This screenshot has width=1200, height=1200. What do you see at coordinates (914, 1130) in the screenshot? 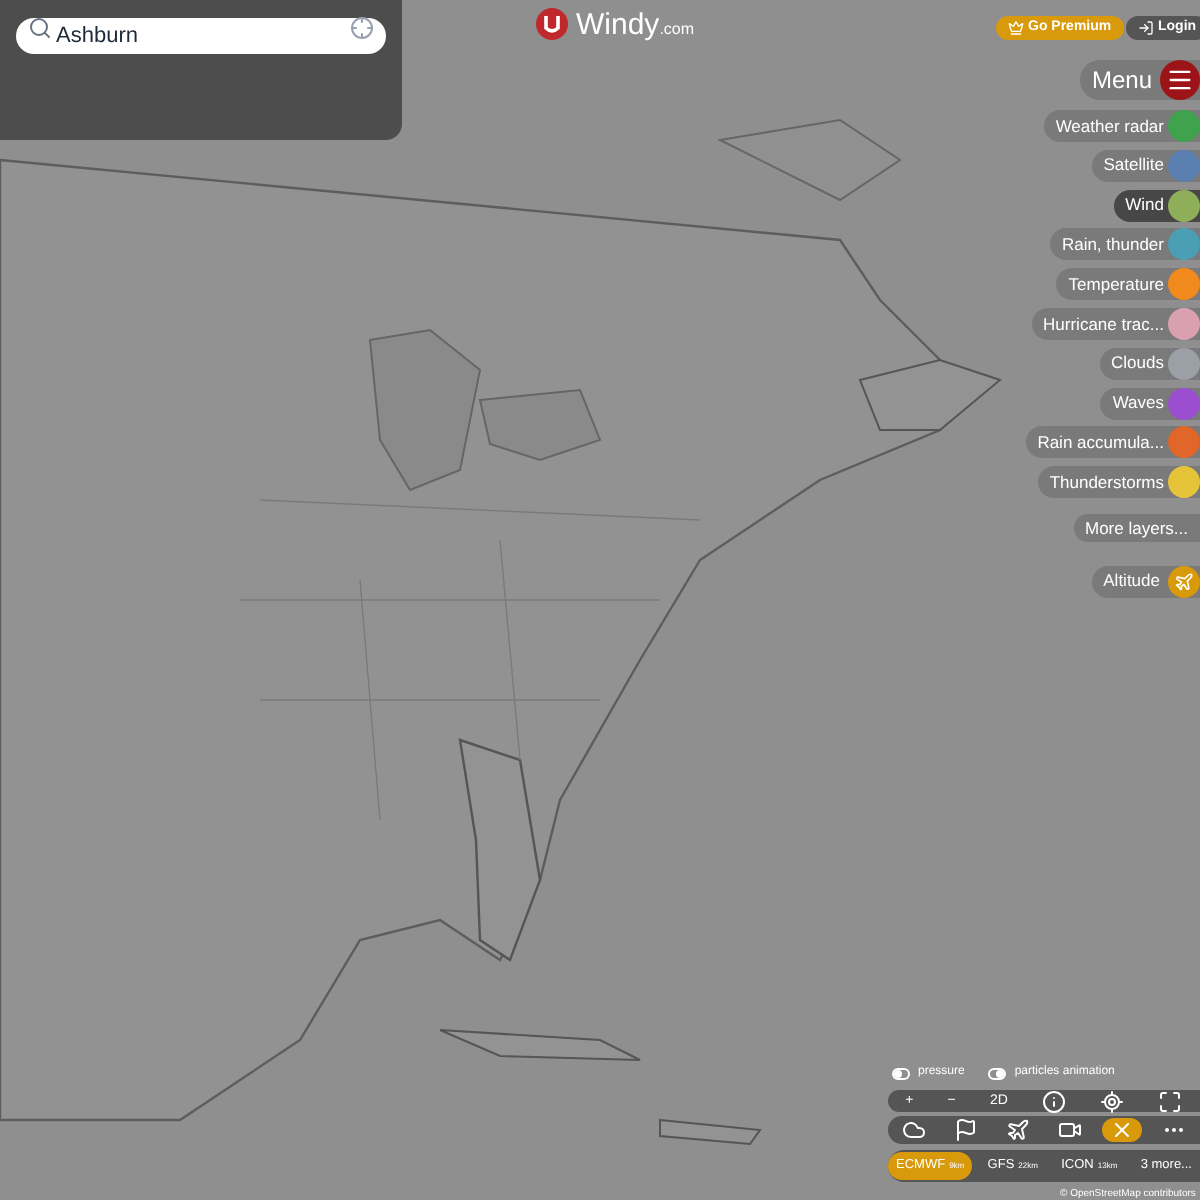
I see `cloud-icon` at bounding box center [914, 1130].